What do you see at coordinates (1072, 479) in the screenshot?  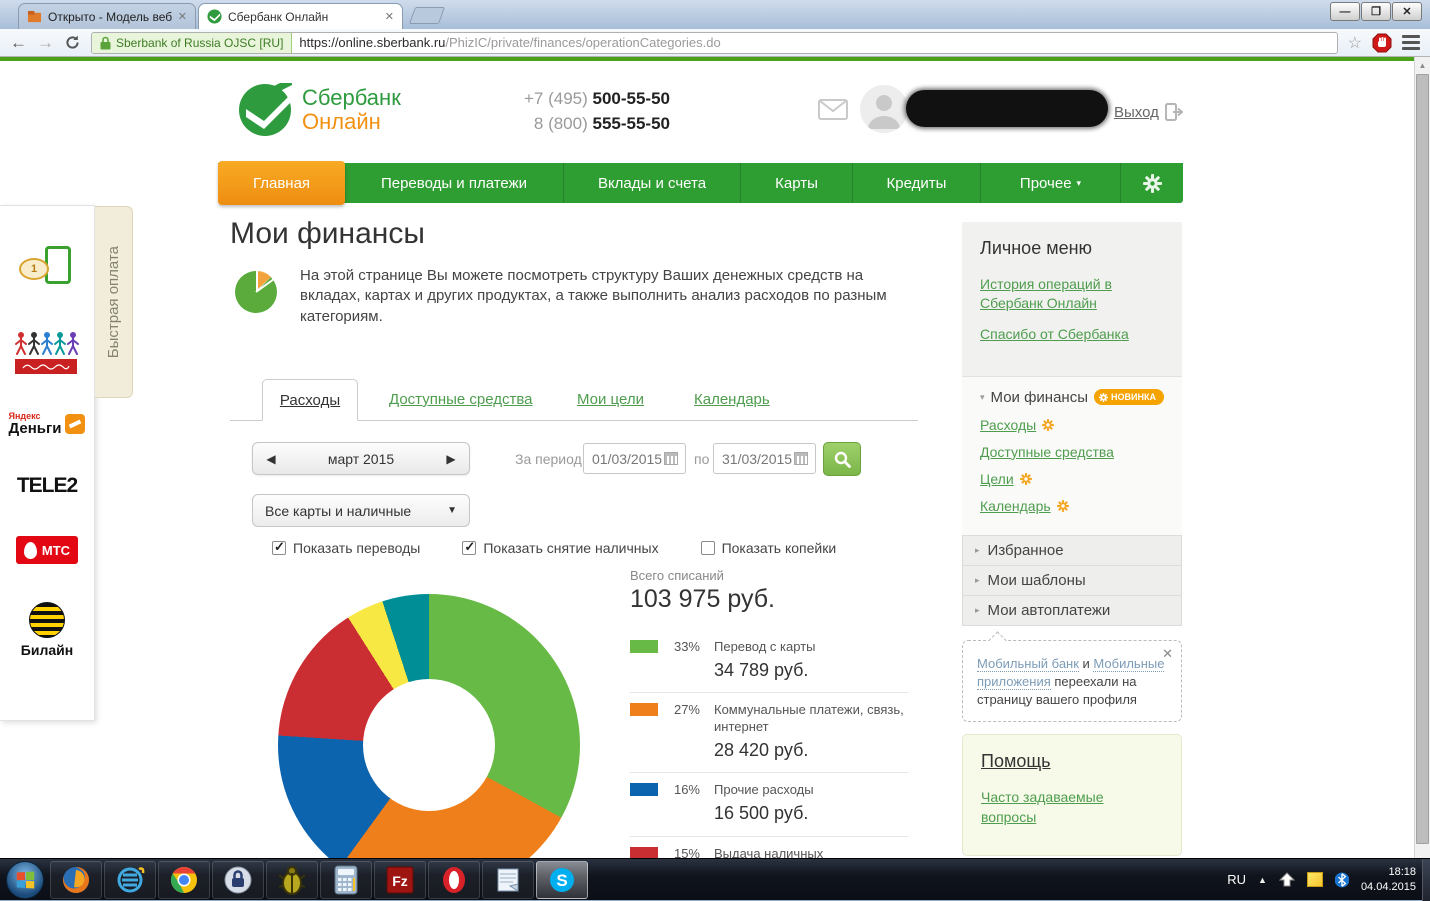 I see `menu-link-celi: Цели` at bounding box center [1072, 479].